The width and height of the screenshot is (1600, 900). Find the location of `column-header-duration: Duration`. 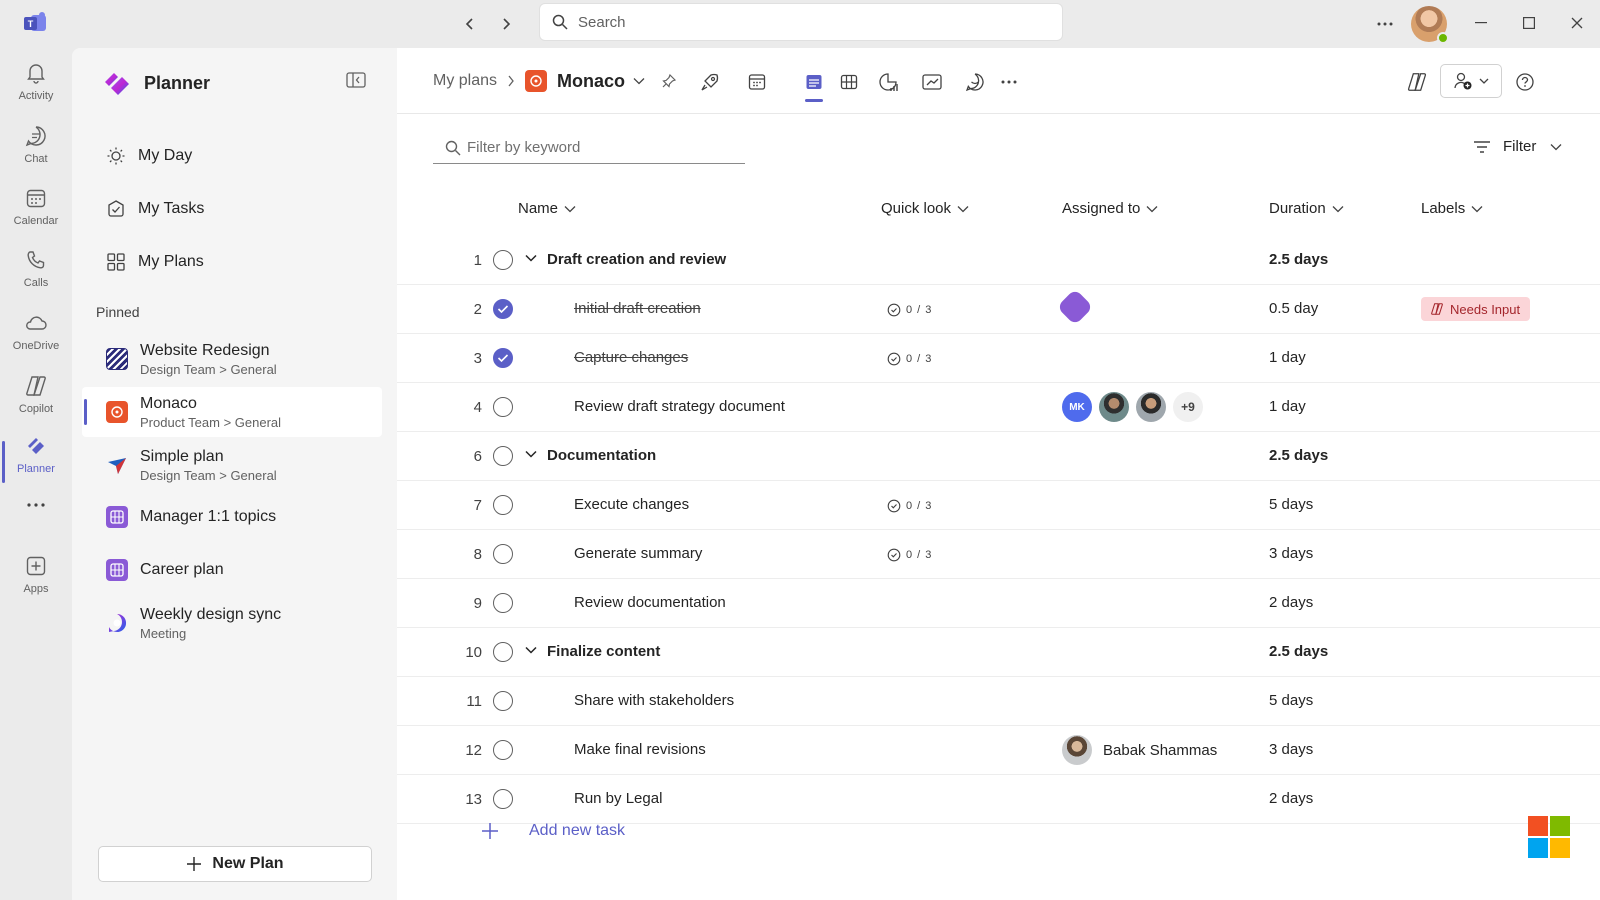

column-header-duration: Duration is located at coordinates (1306, 208).